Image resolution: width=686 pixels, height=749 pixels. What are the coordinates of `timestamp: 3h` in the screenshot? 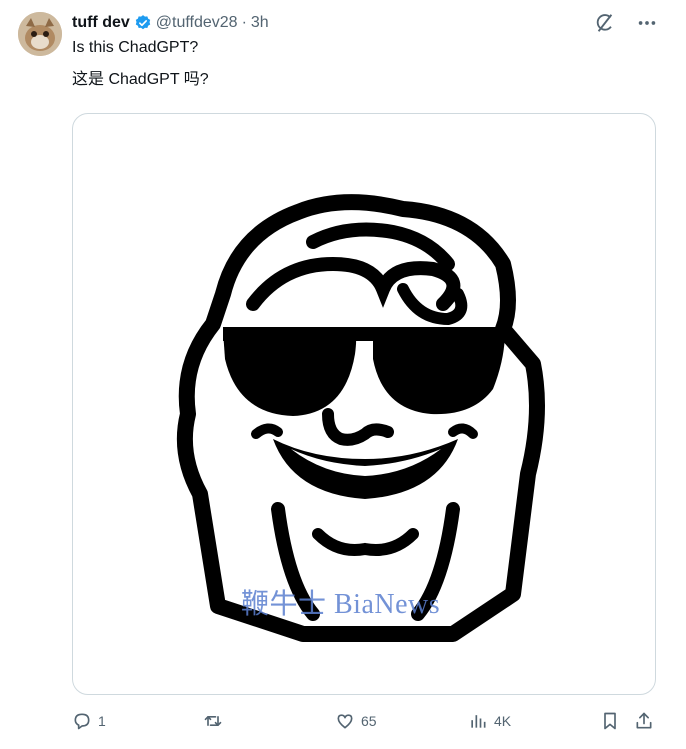 It's located at (260, 23).